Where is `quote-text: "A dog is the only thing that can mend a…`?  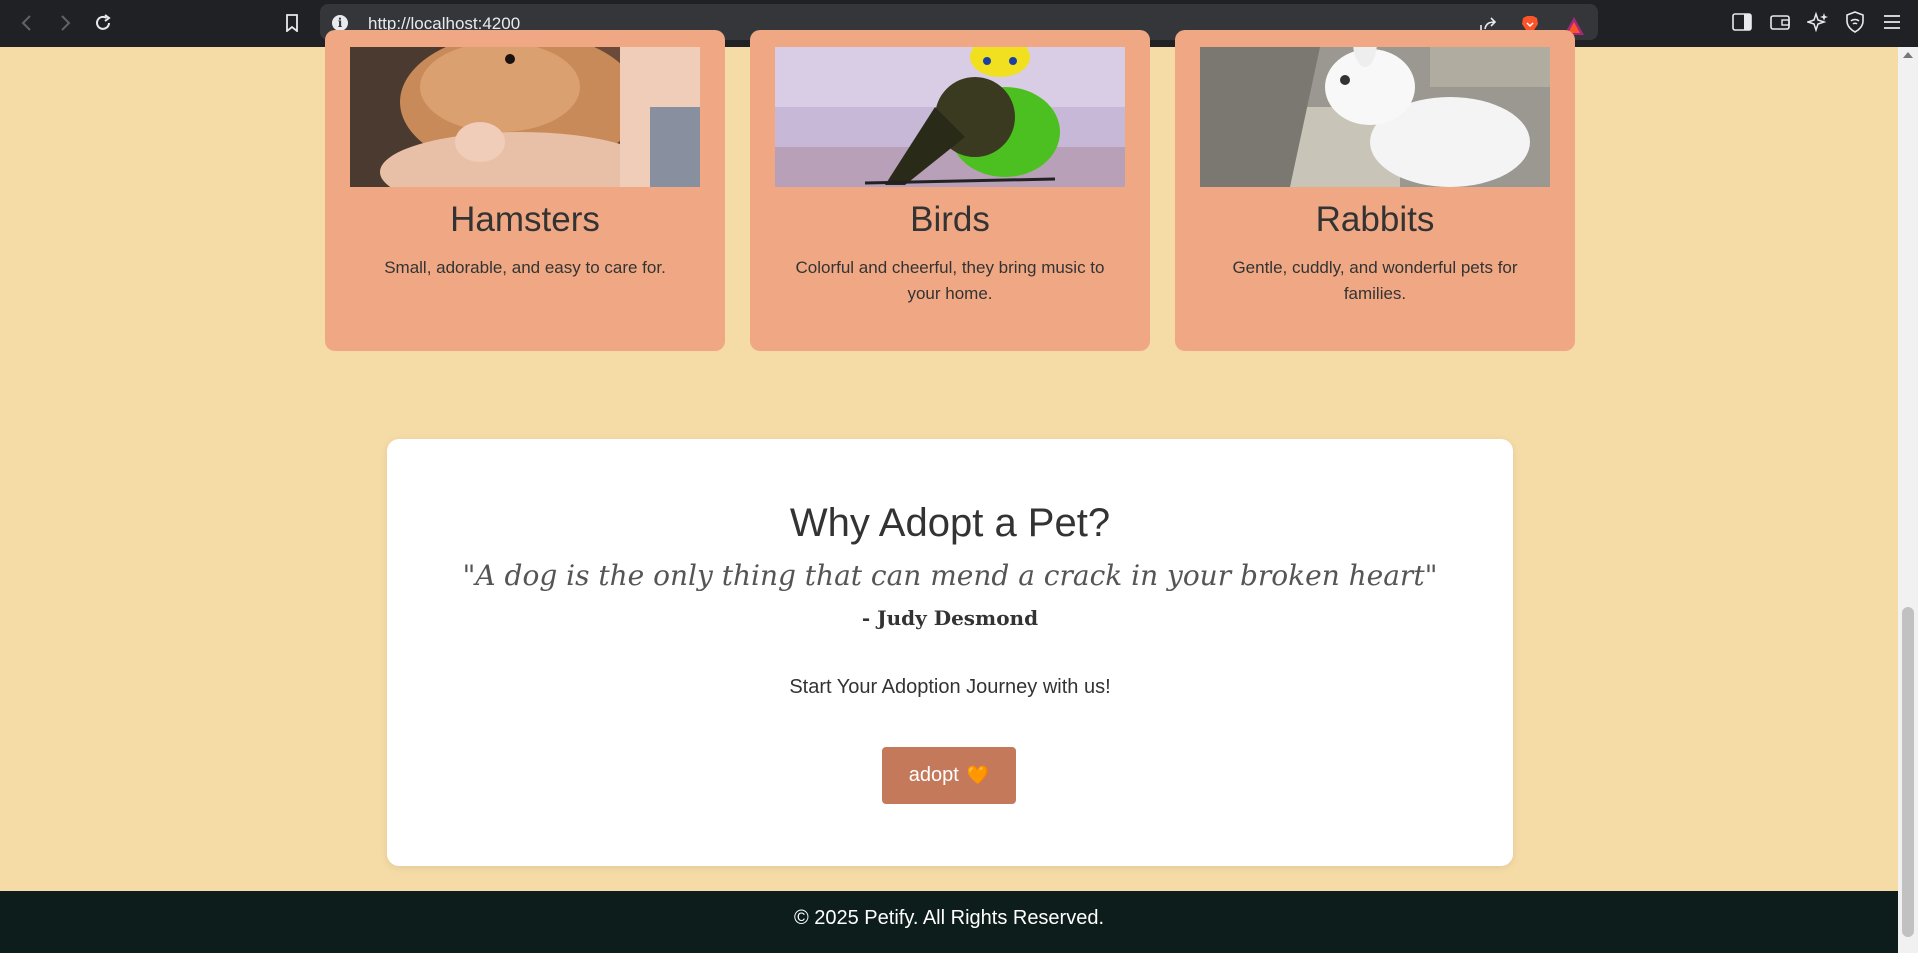
quote-text: "A dog is the only thing that can mend a… is located at coordinates (950, 575).